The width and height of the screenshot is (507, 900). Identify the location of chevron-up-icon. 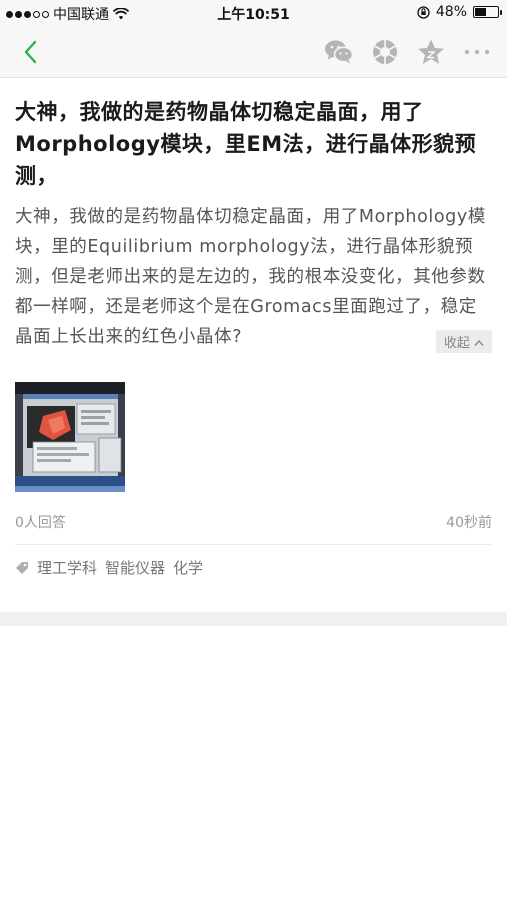
(479, 342).